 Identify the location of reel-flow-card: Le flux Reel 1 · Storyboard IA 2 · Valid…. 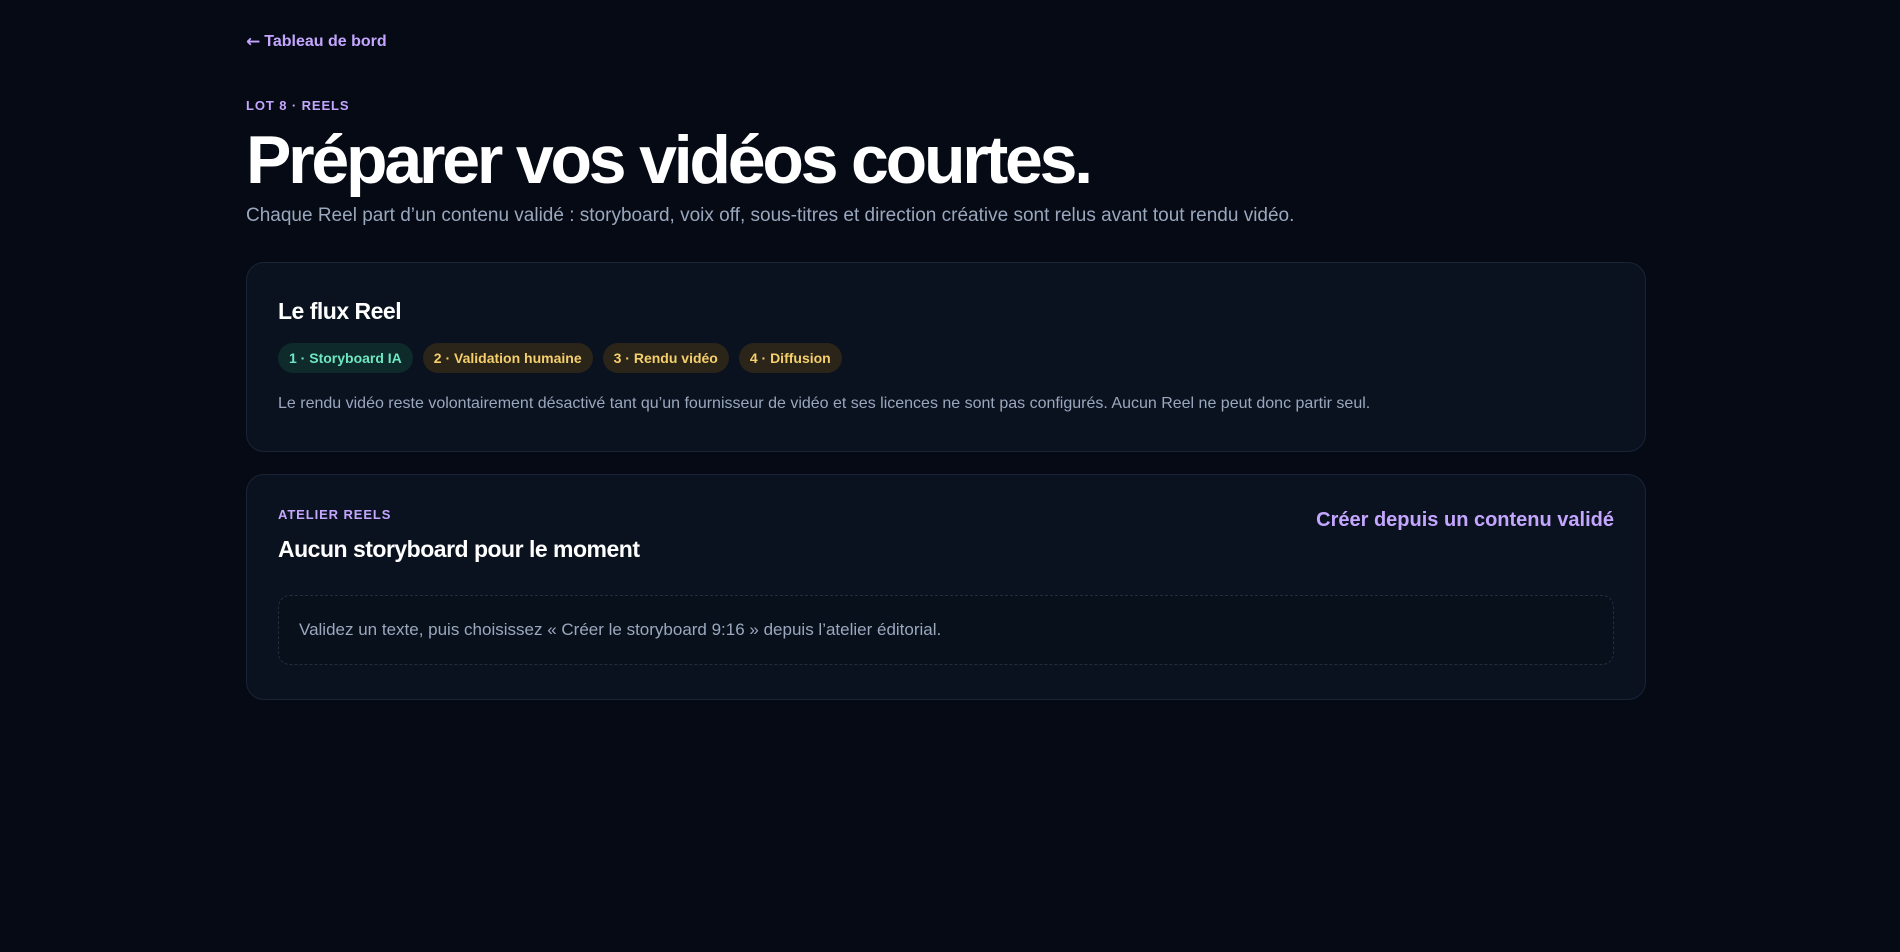
(946, 357).